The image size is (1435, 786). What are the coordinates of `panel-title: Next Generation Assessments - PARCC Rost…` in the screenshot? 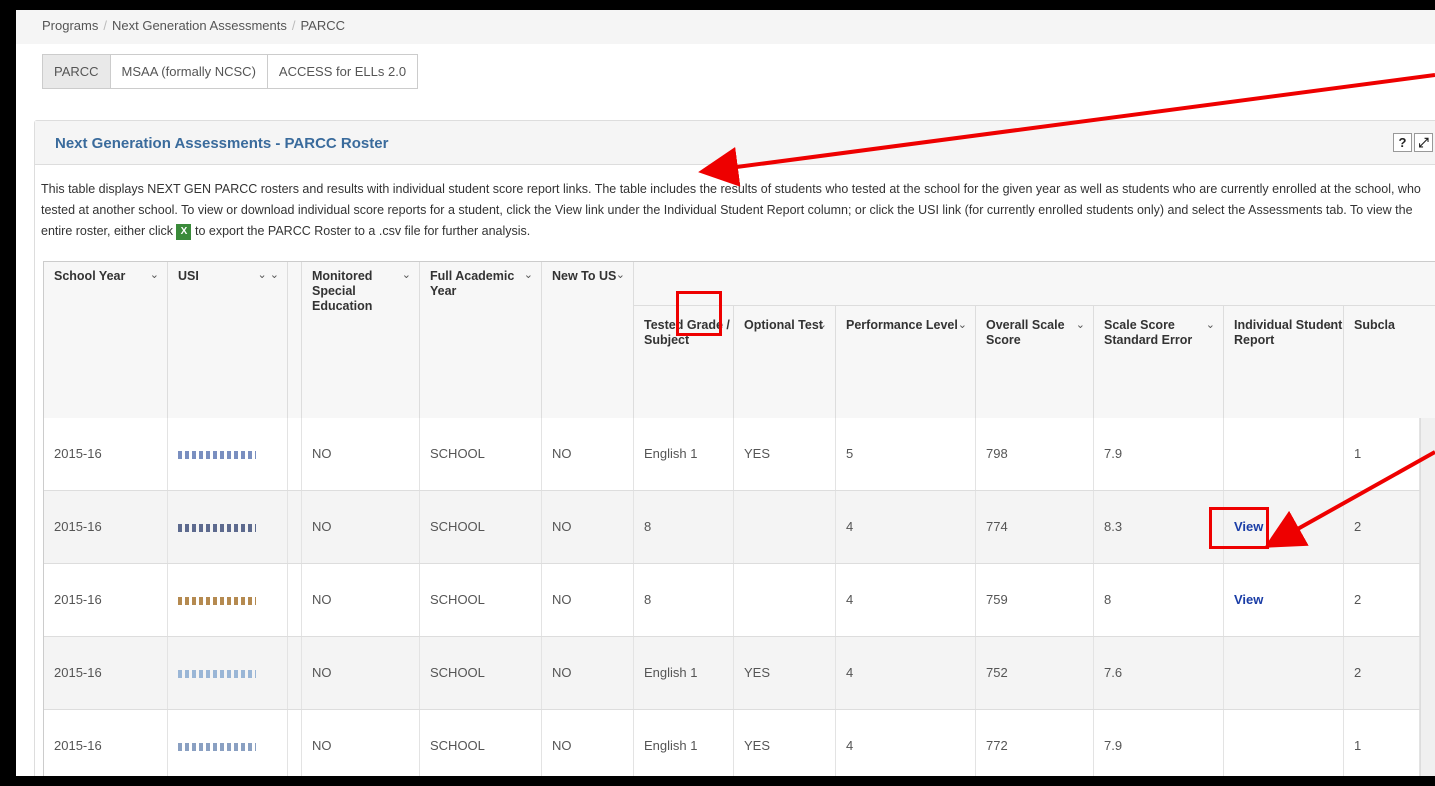 It's located at (735, 143).